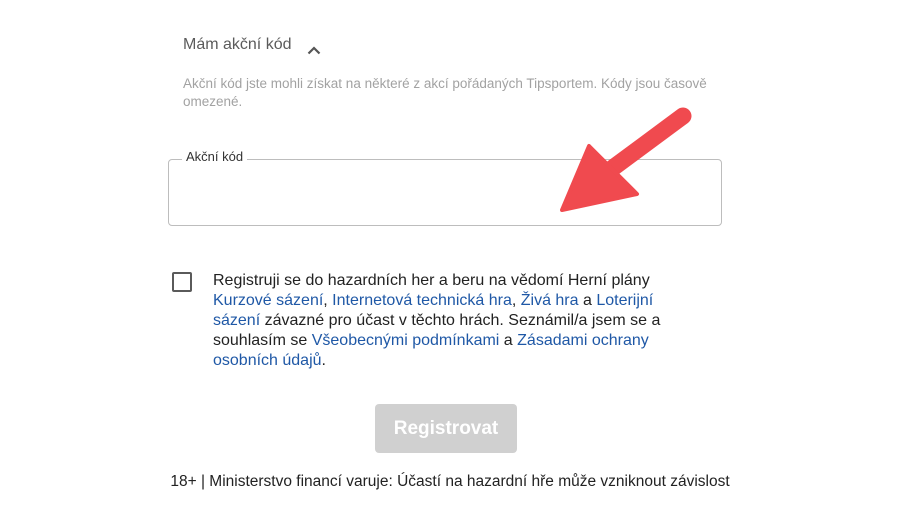  What do you see at coordinates (406, 340) in the screenshot?
I see `link-vseobecne-podminky: Všeobecnými podmínkami` at bounding box center [406, 340].